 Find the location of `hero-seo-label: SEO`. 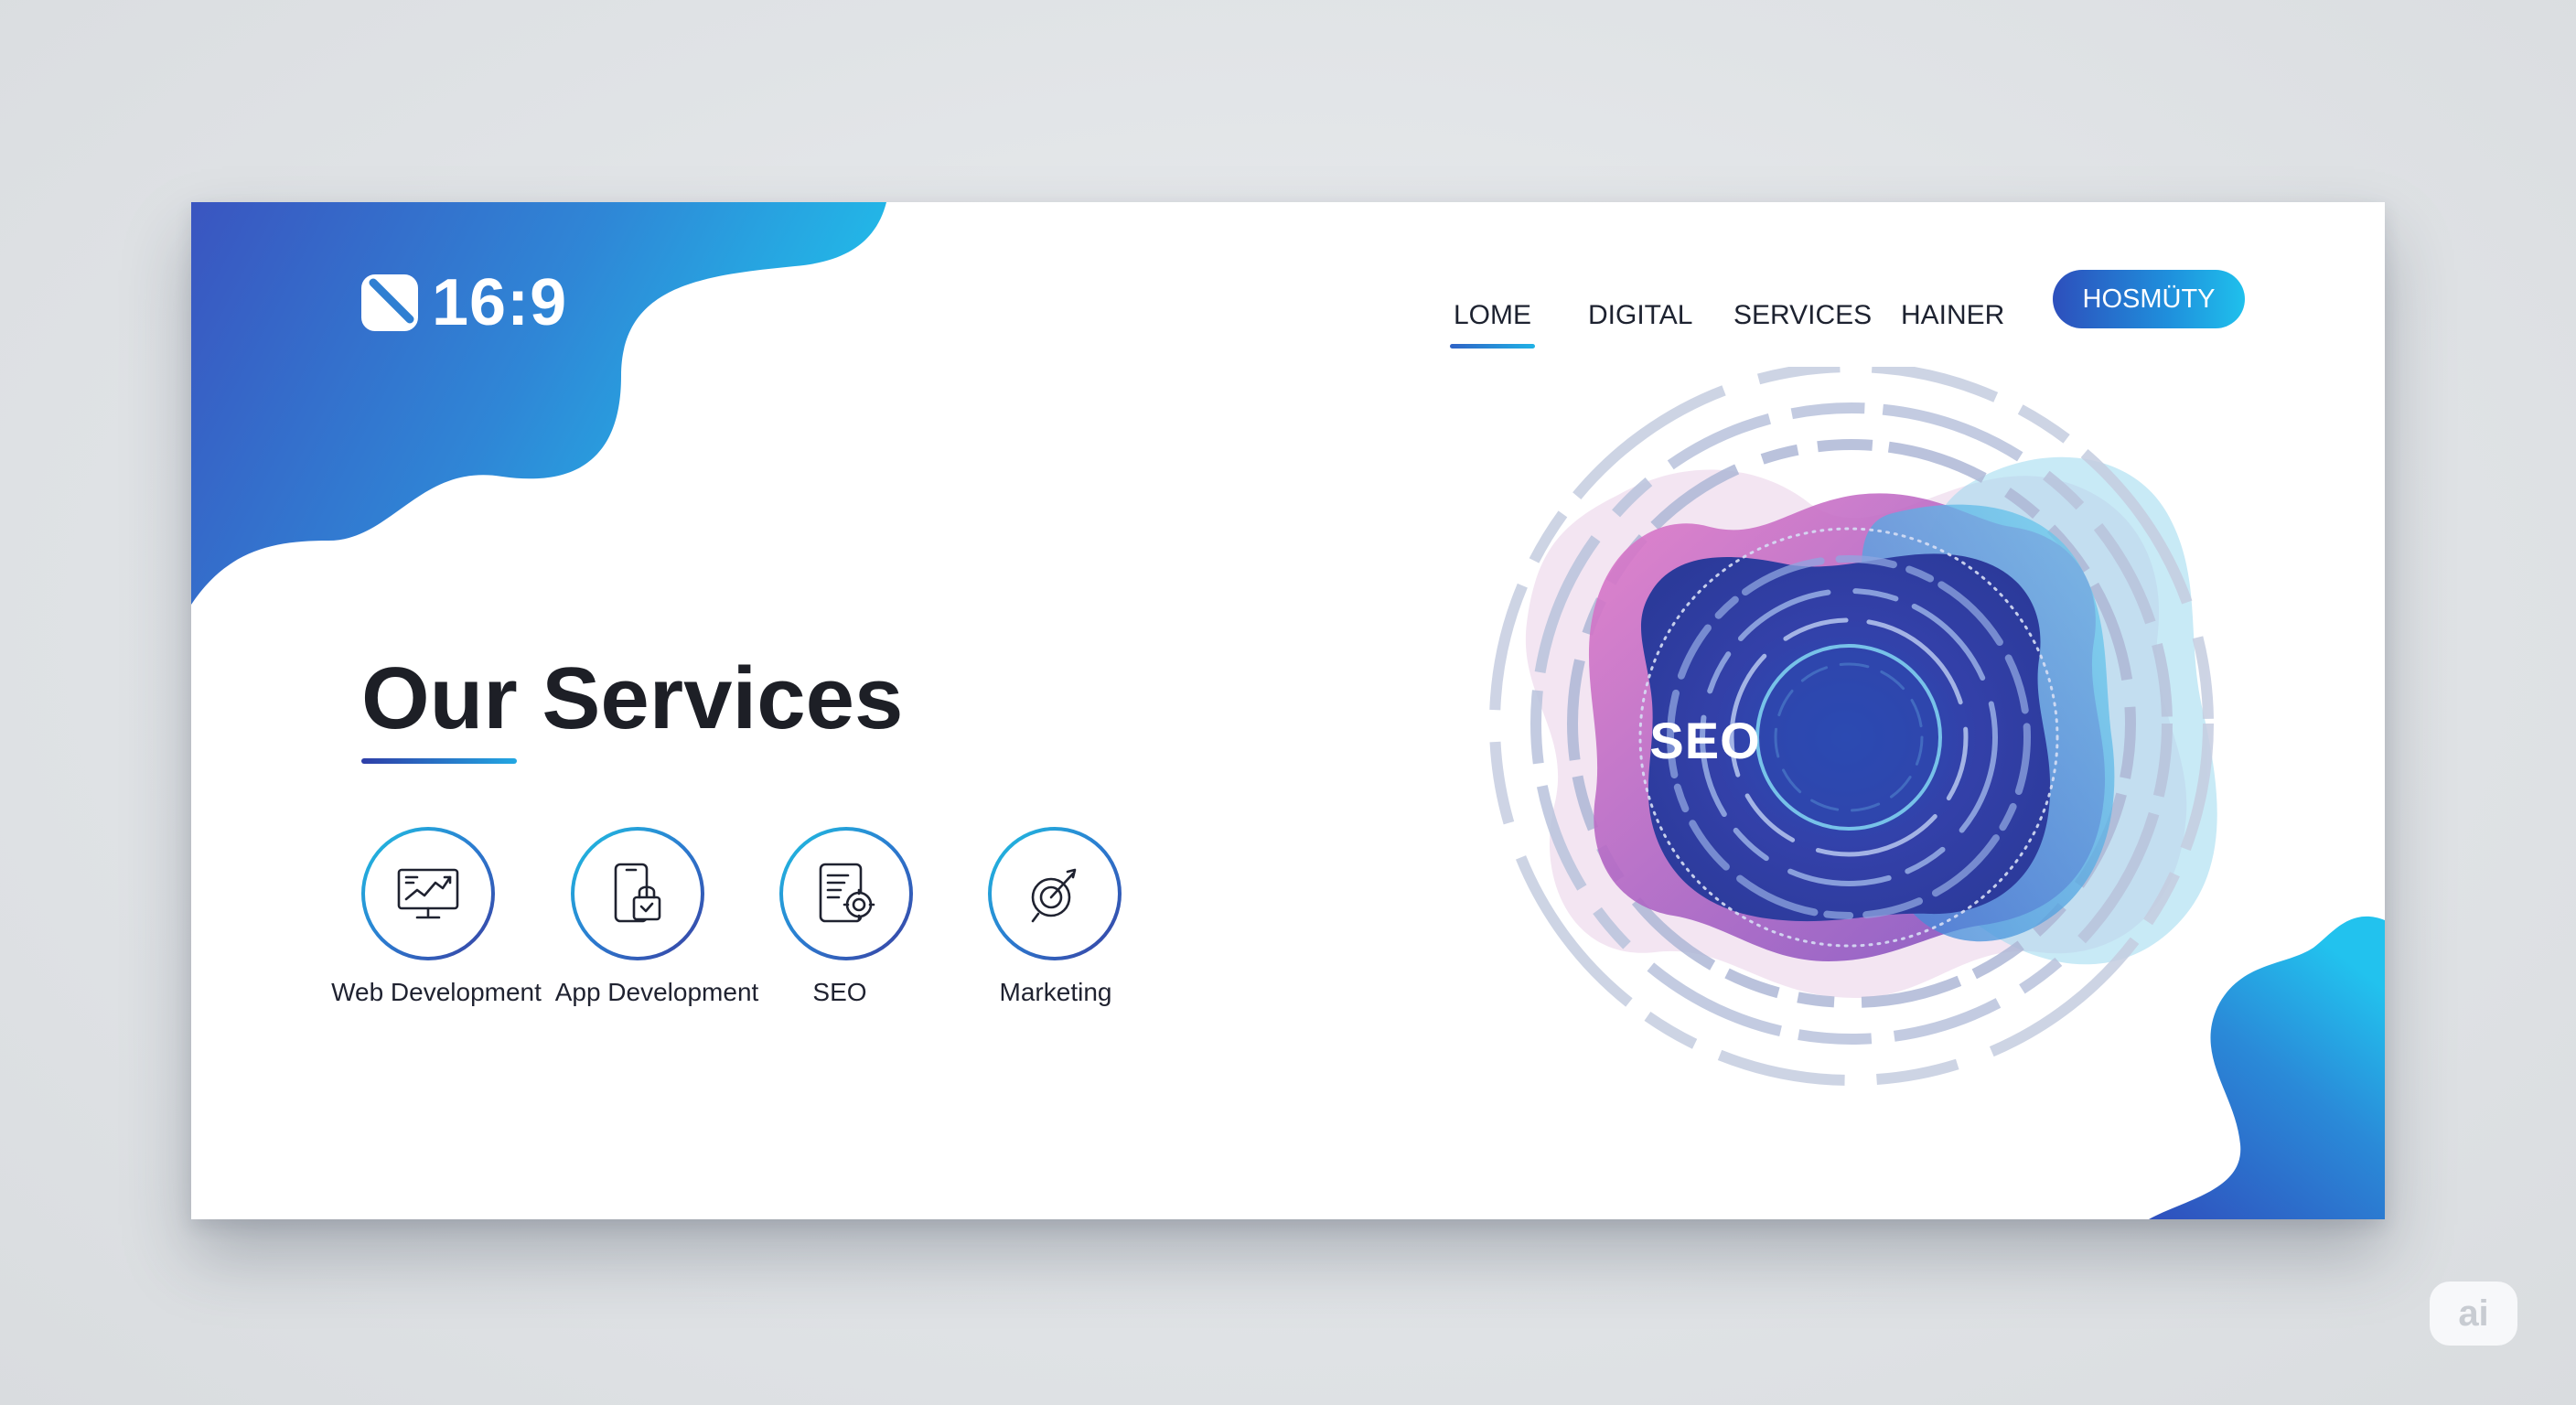

hero-seo-label: SEO is located at coordinates (1705, 740).